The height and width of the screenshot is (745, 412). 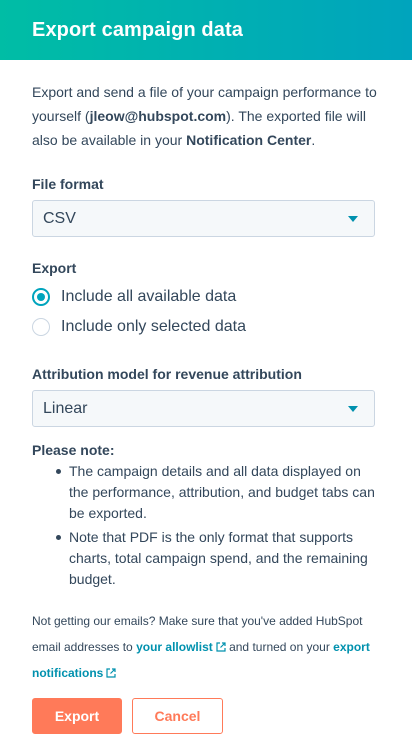 I want to click on attribution-model-select: Linear, so click(x=203, y=408).